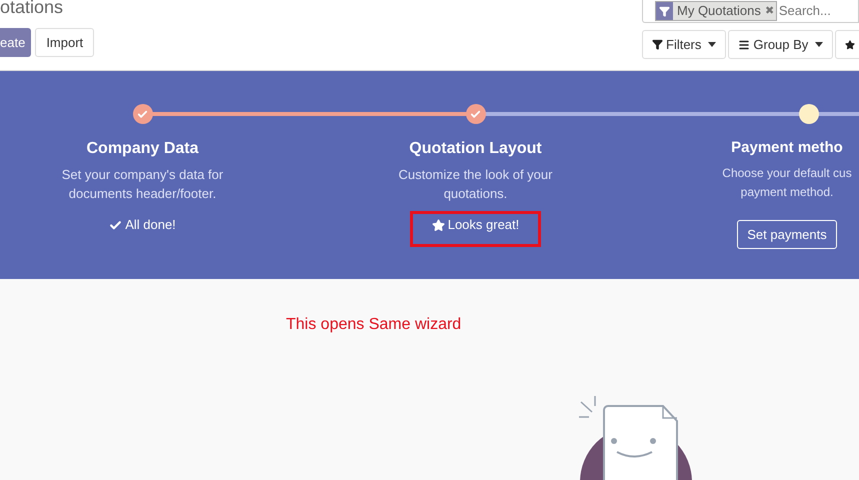  I want to click on step-title: Payment metho, so click(787, 148).